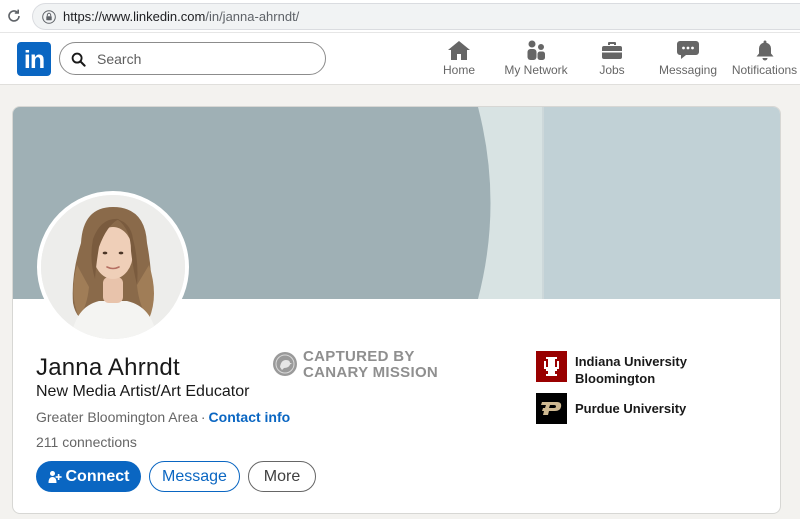 The height and width of the screenshot is (519, 800). Describe the element at coordinates (282, 476) in the screenshot. I see `more-button: More` at that location.